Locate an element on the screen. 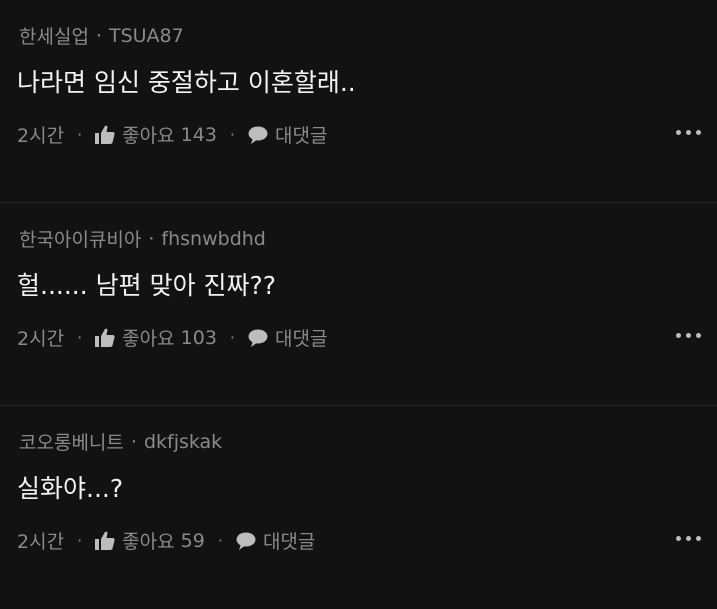 The height and width of the screenshot is (609, 717). comment-actions: 2시간 · 좋아요 143 · 대댓글 is located at coordinates (172, 134).